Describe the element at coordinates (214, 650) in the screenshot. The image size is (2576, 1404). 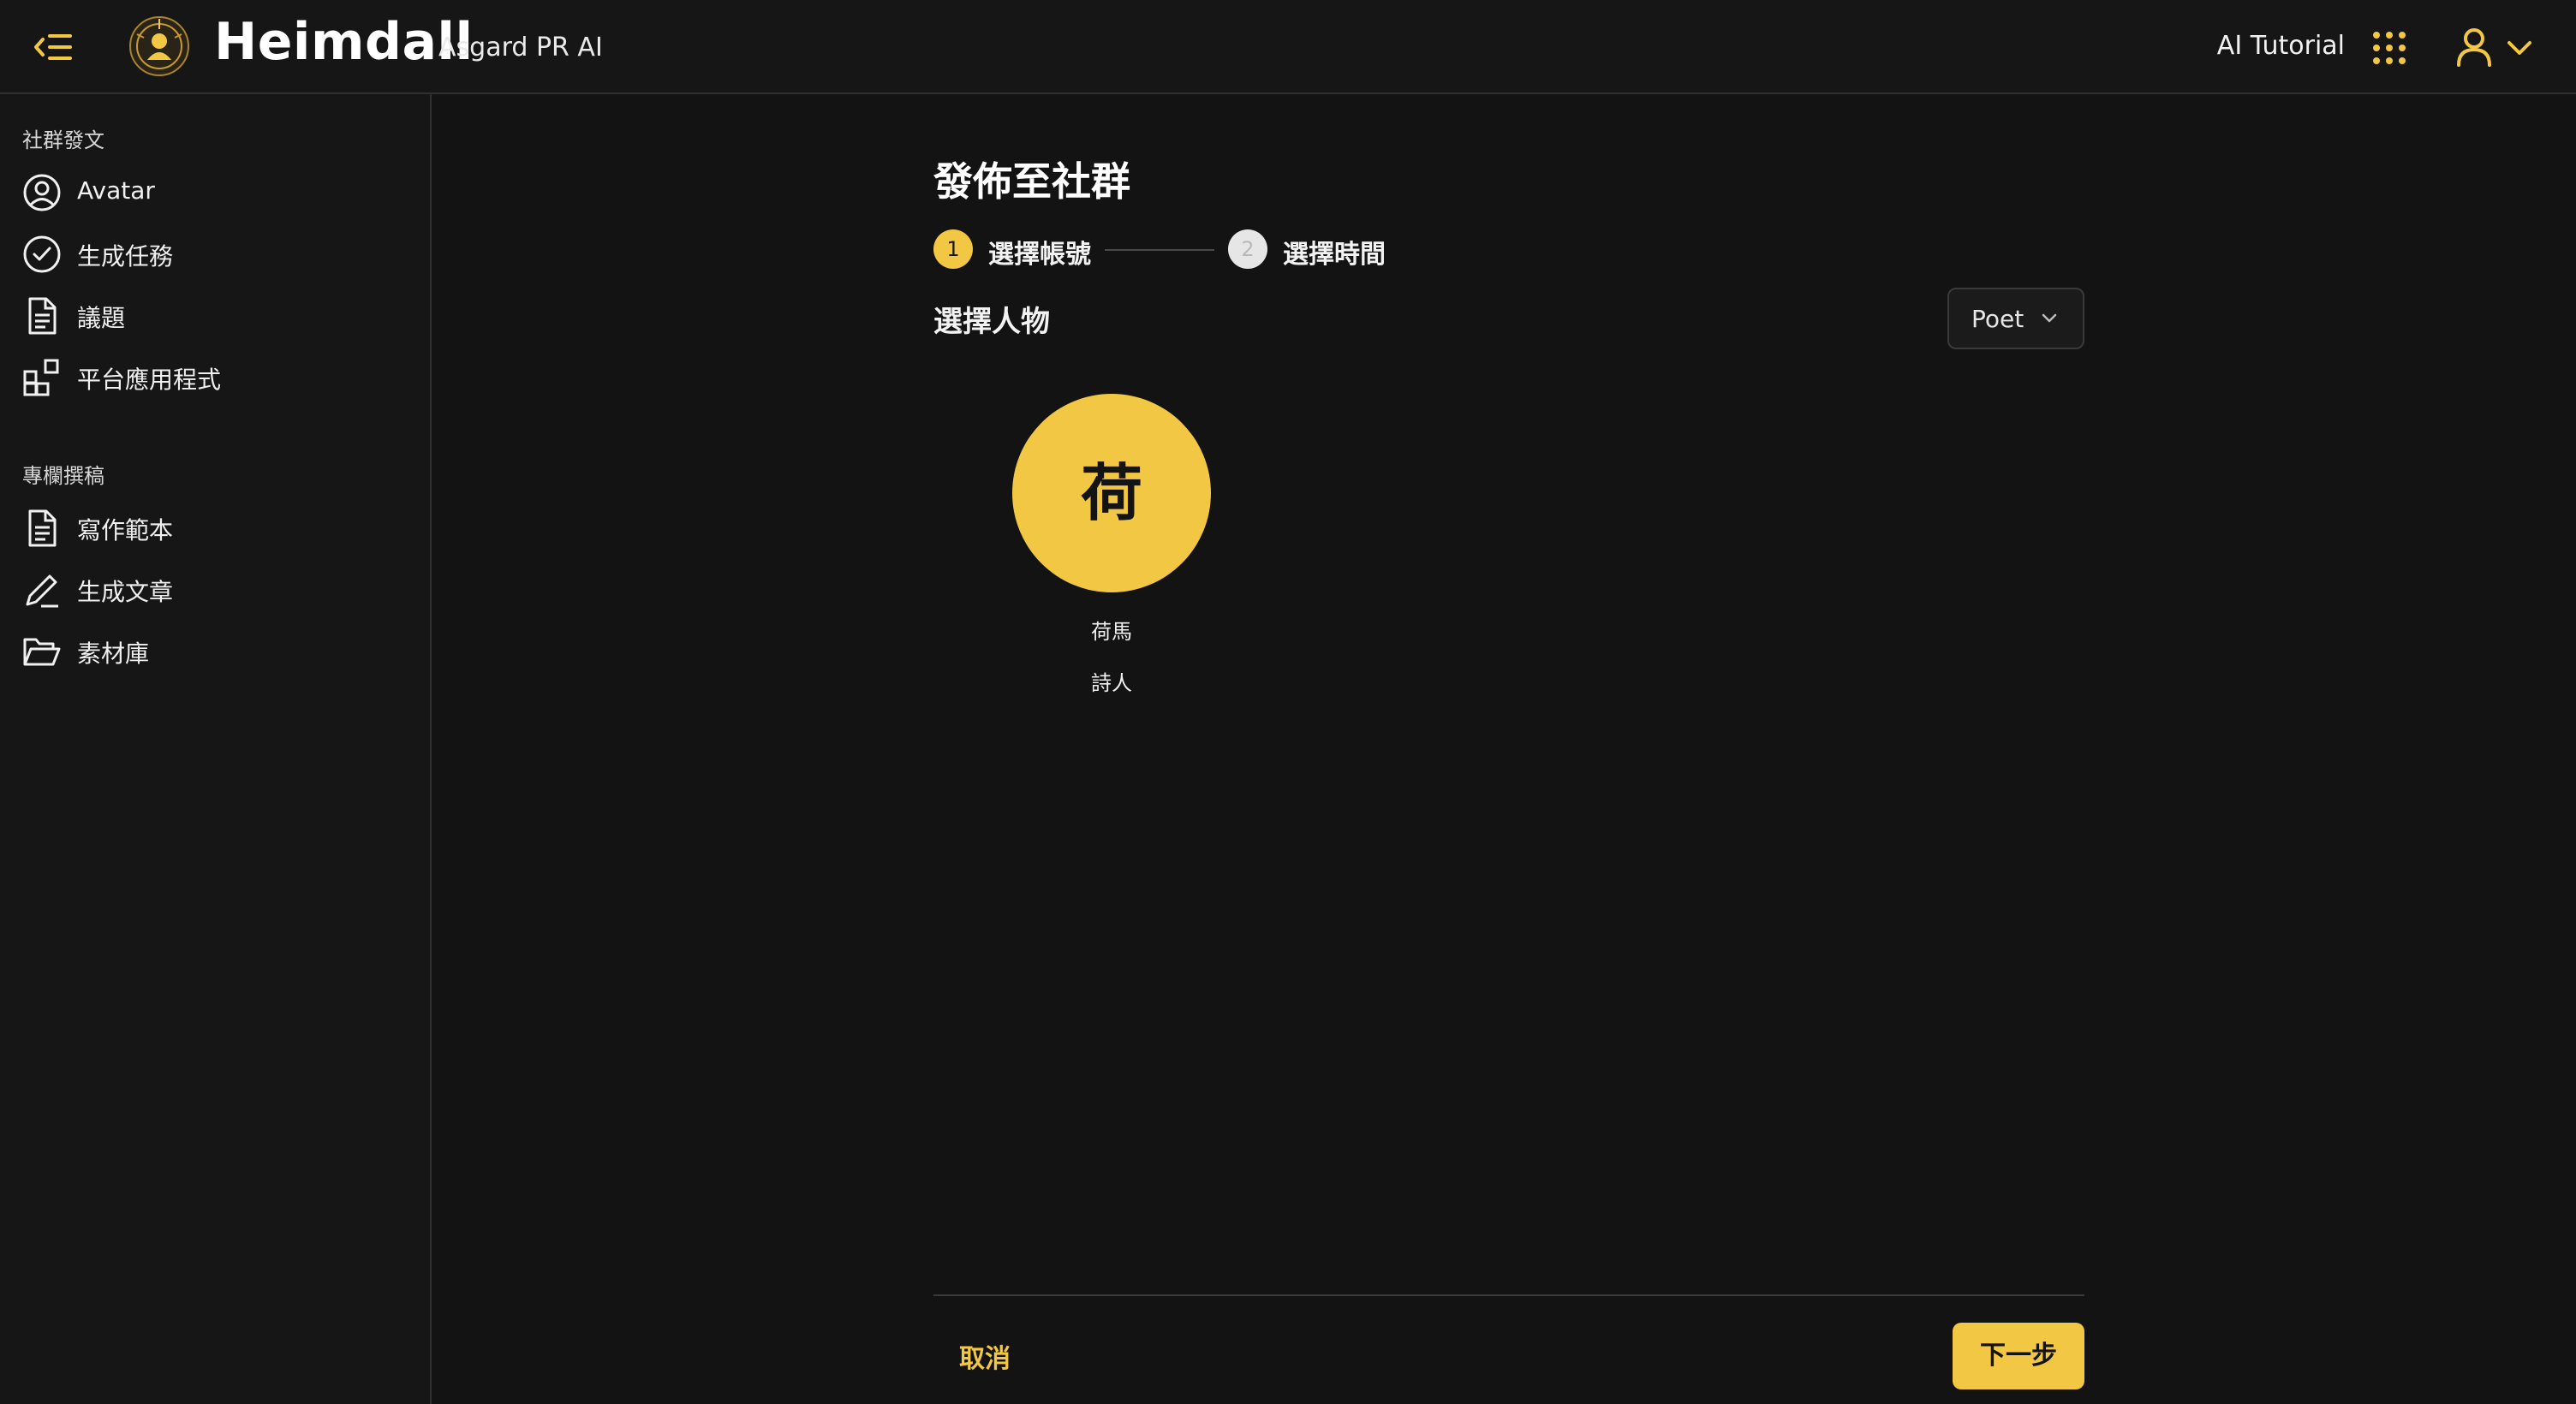
I see `sidebar-item-library: 素材庫` at that location.